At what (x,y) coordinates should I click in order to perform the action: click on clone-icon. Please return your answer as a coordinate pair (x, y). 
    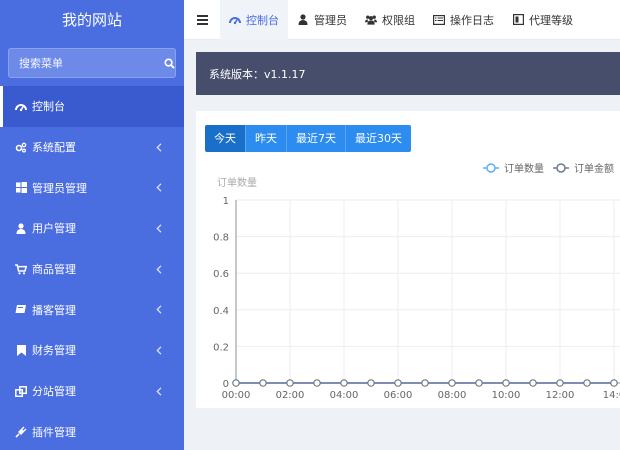
    Looking at the image, I should click on (21, 391).